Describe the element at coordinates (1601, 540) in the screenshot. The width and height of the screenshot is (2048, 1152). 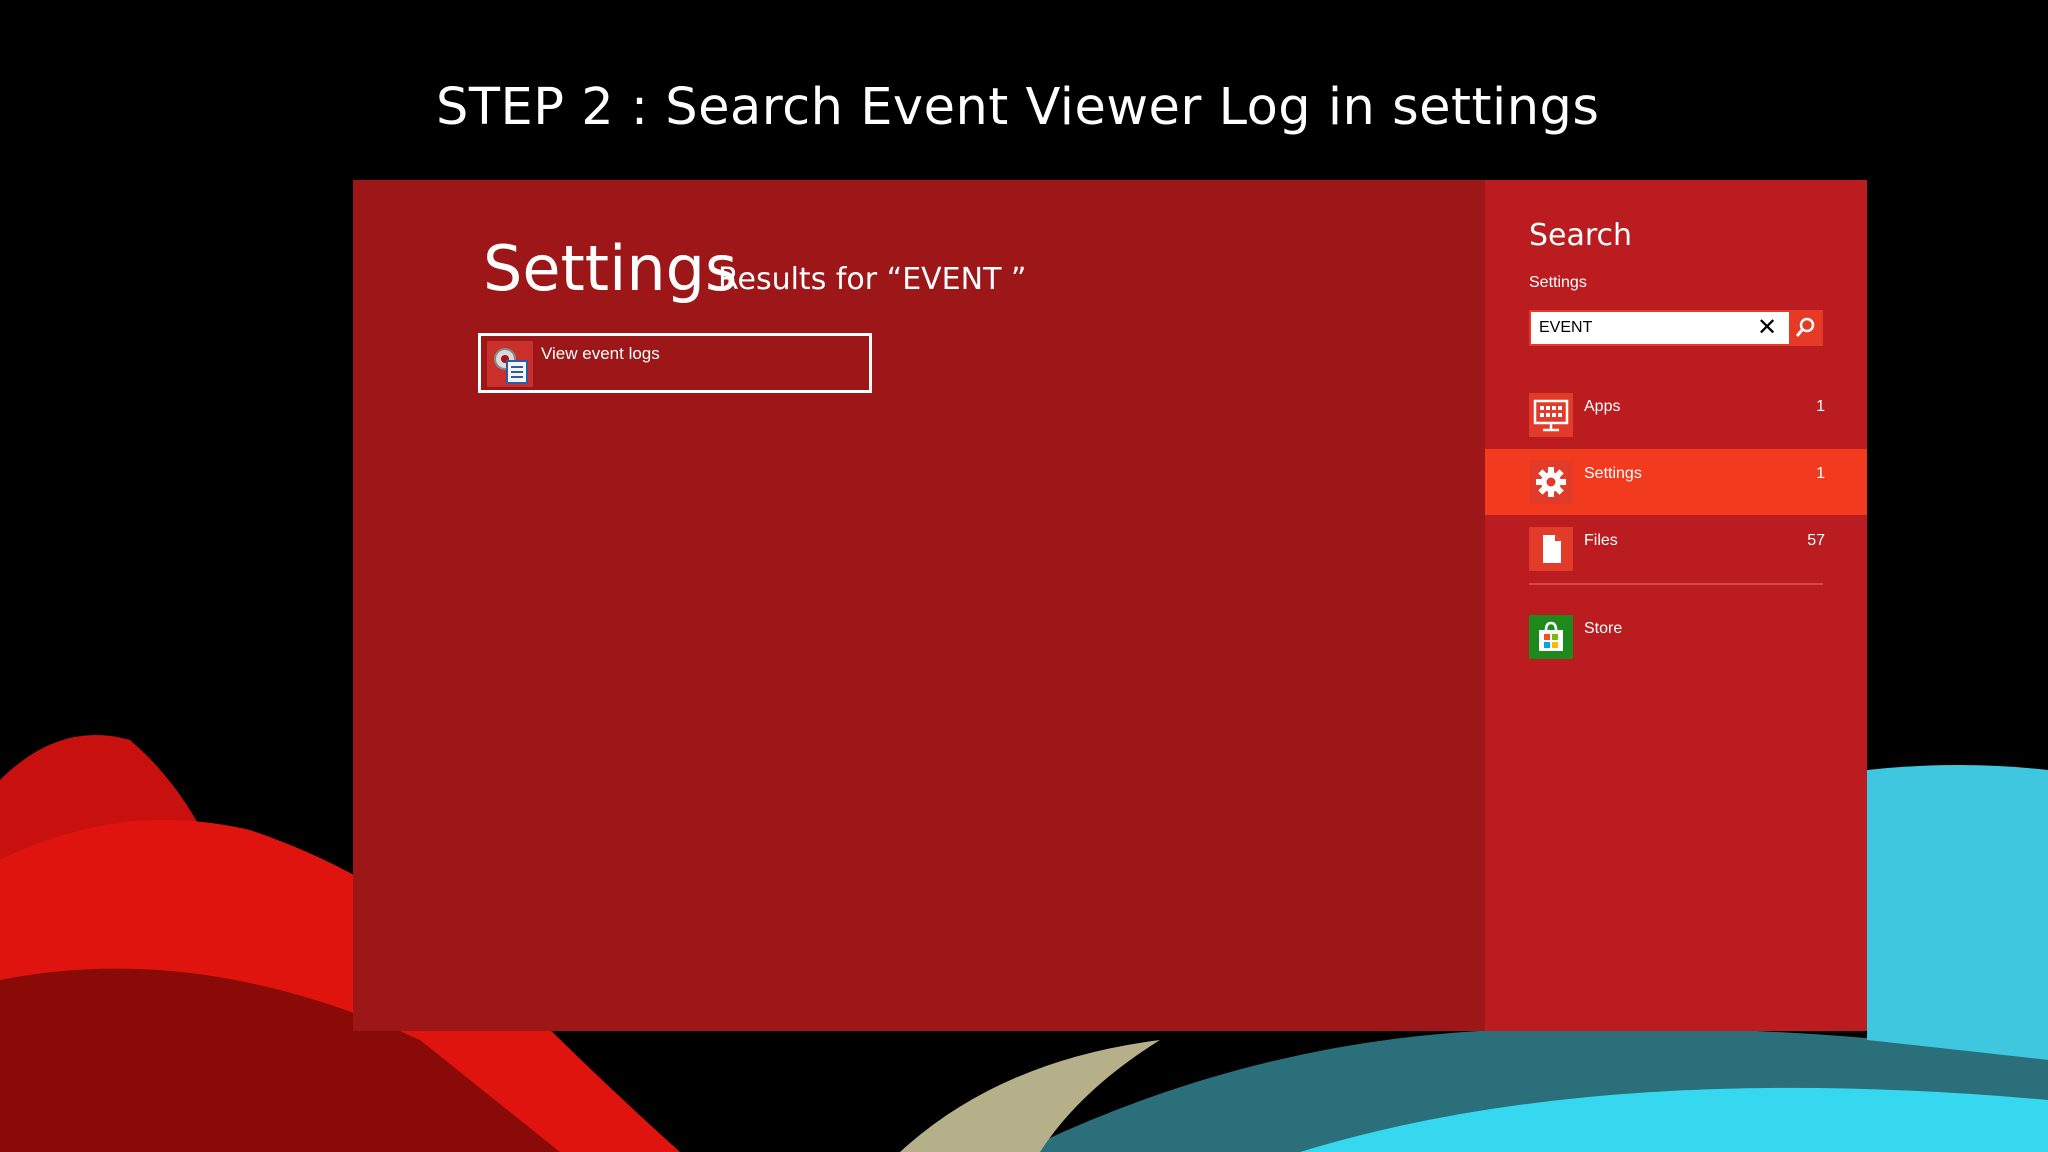
I see `category-label: Files` at that location.